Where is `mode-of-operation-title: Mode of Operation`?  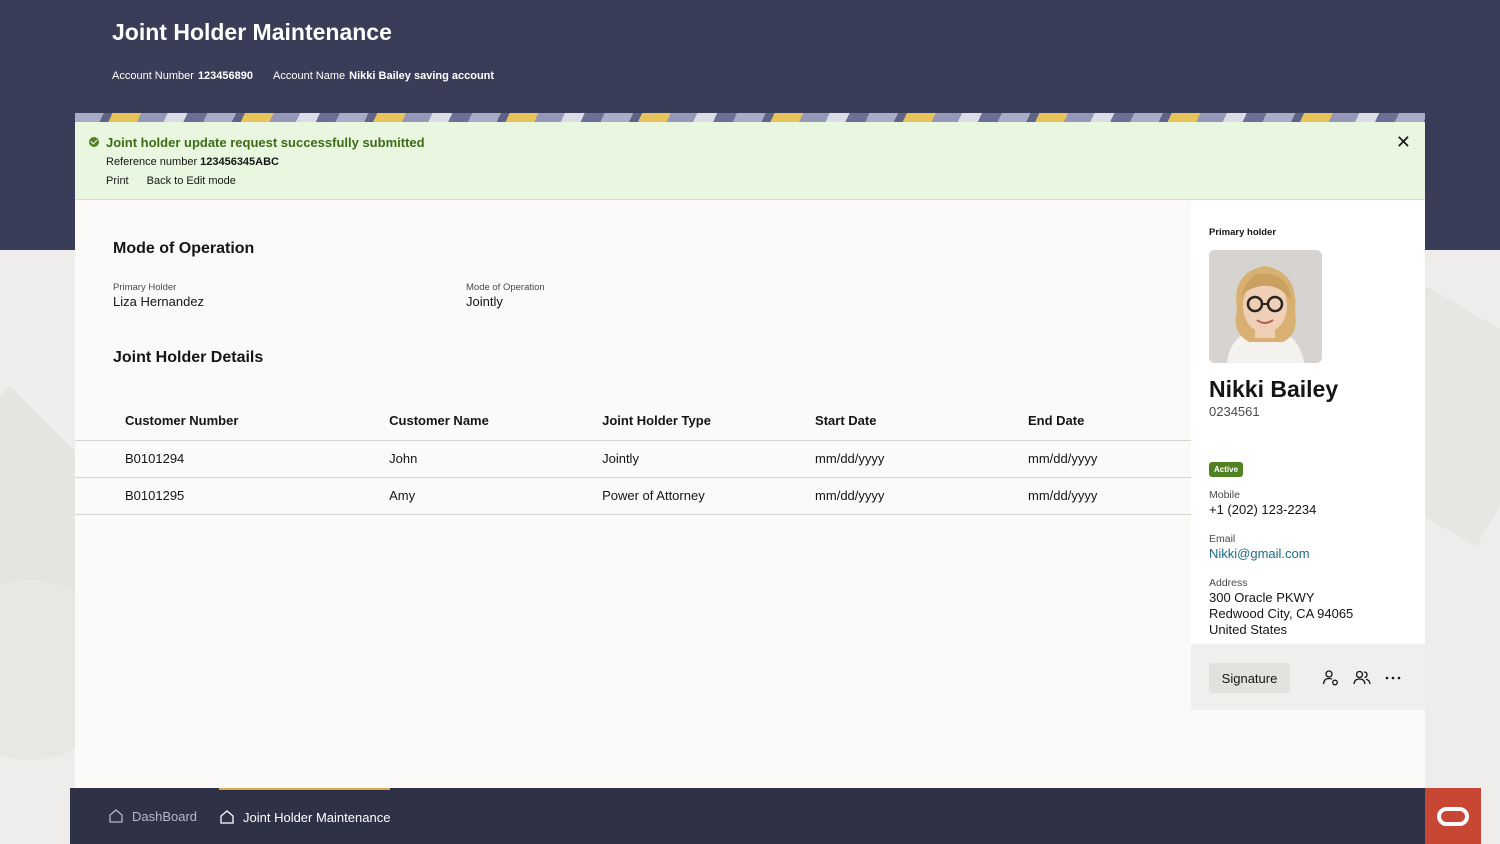
mode-of-operation-title: Mode of Operation is located at coordinates (184, 248).